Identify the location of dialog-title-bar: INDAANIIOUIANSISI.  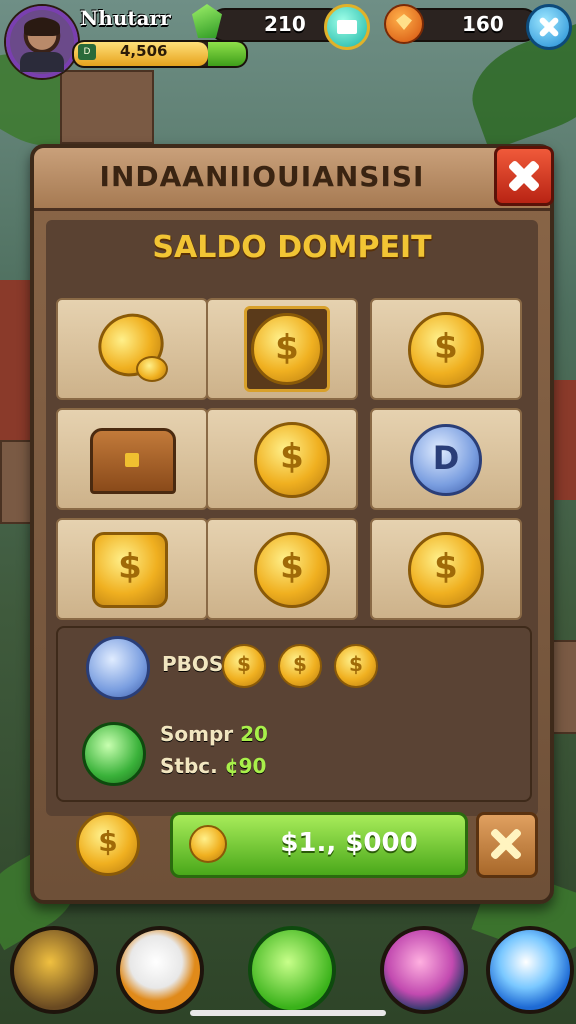
(294, 178).